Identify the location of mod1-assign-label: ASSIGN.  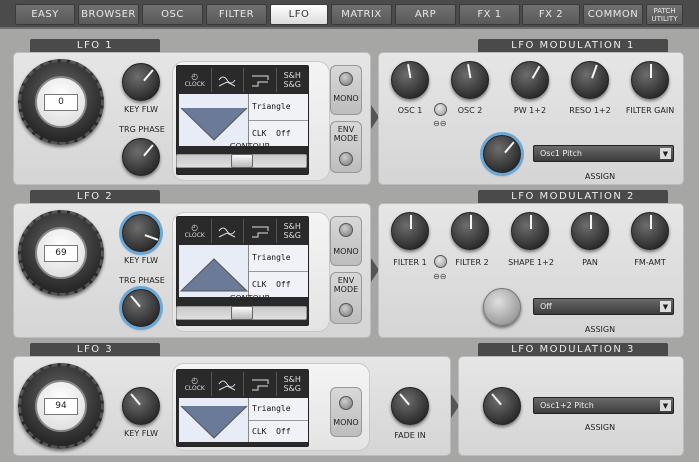
(600, 176).